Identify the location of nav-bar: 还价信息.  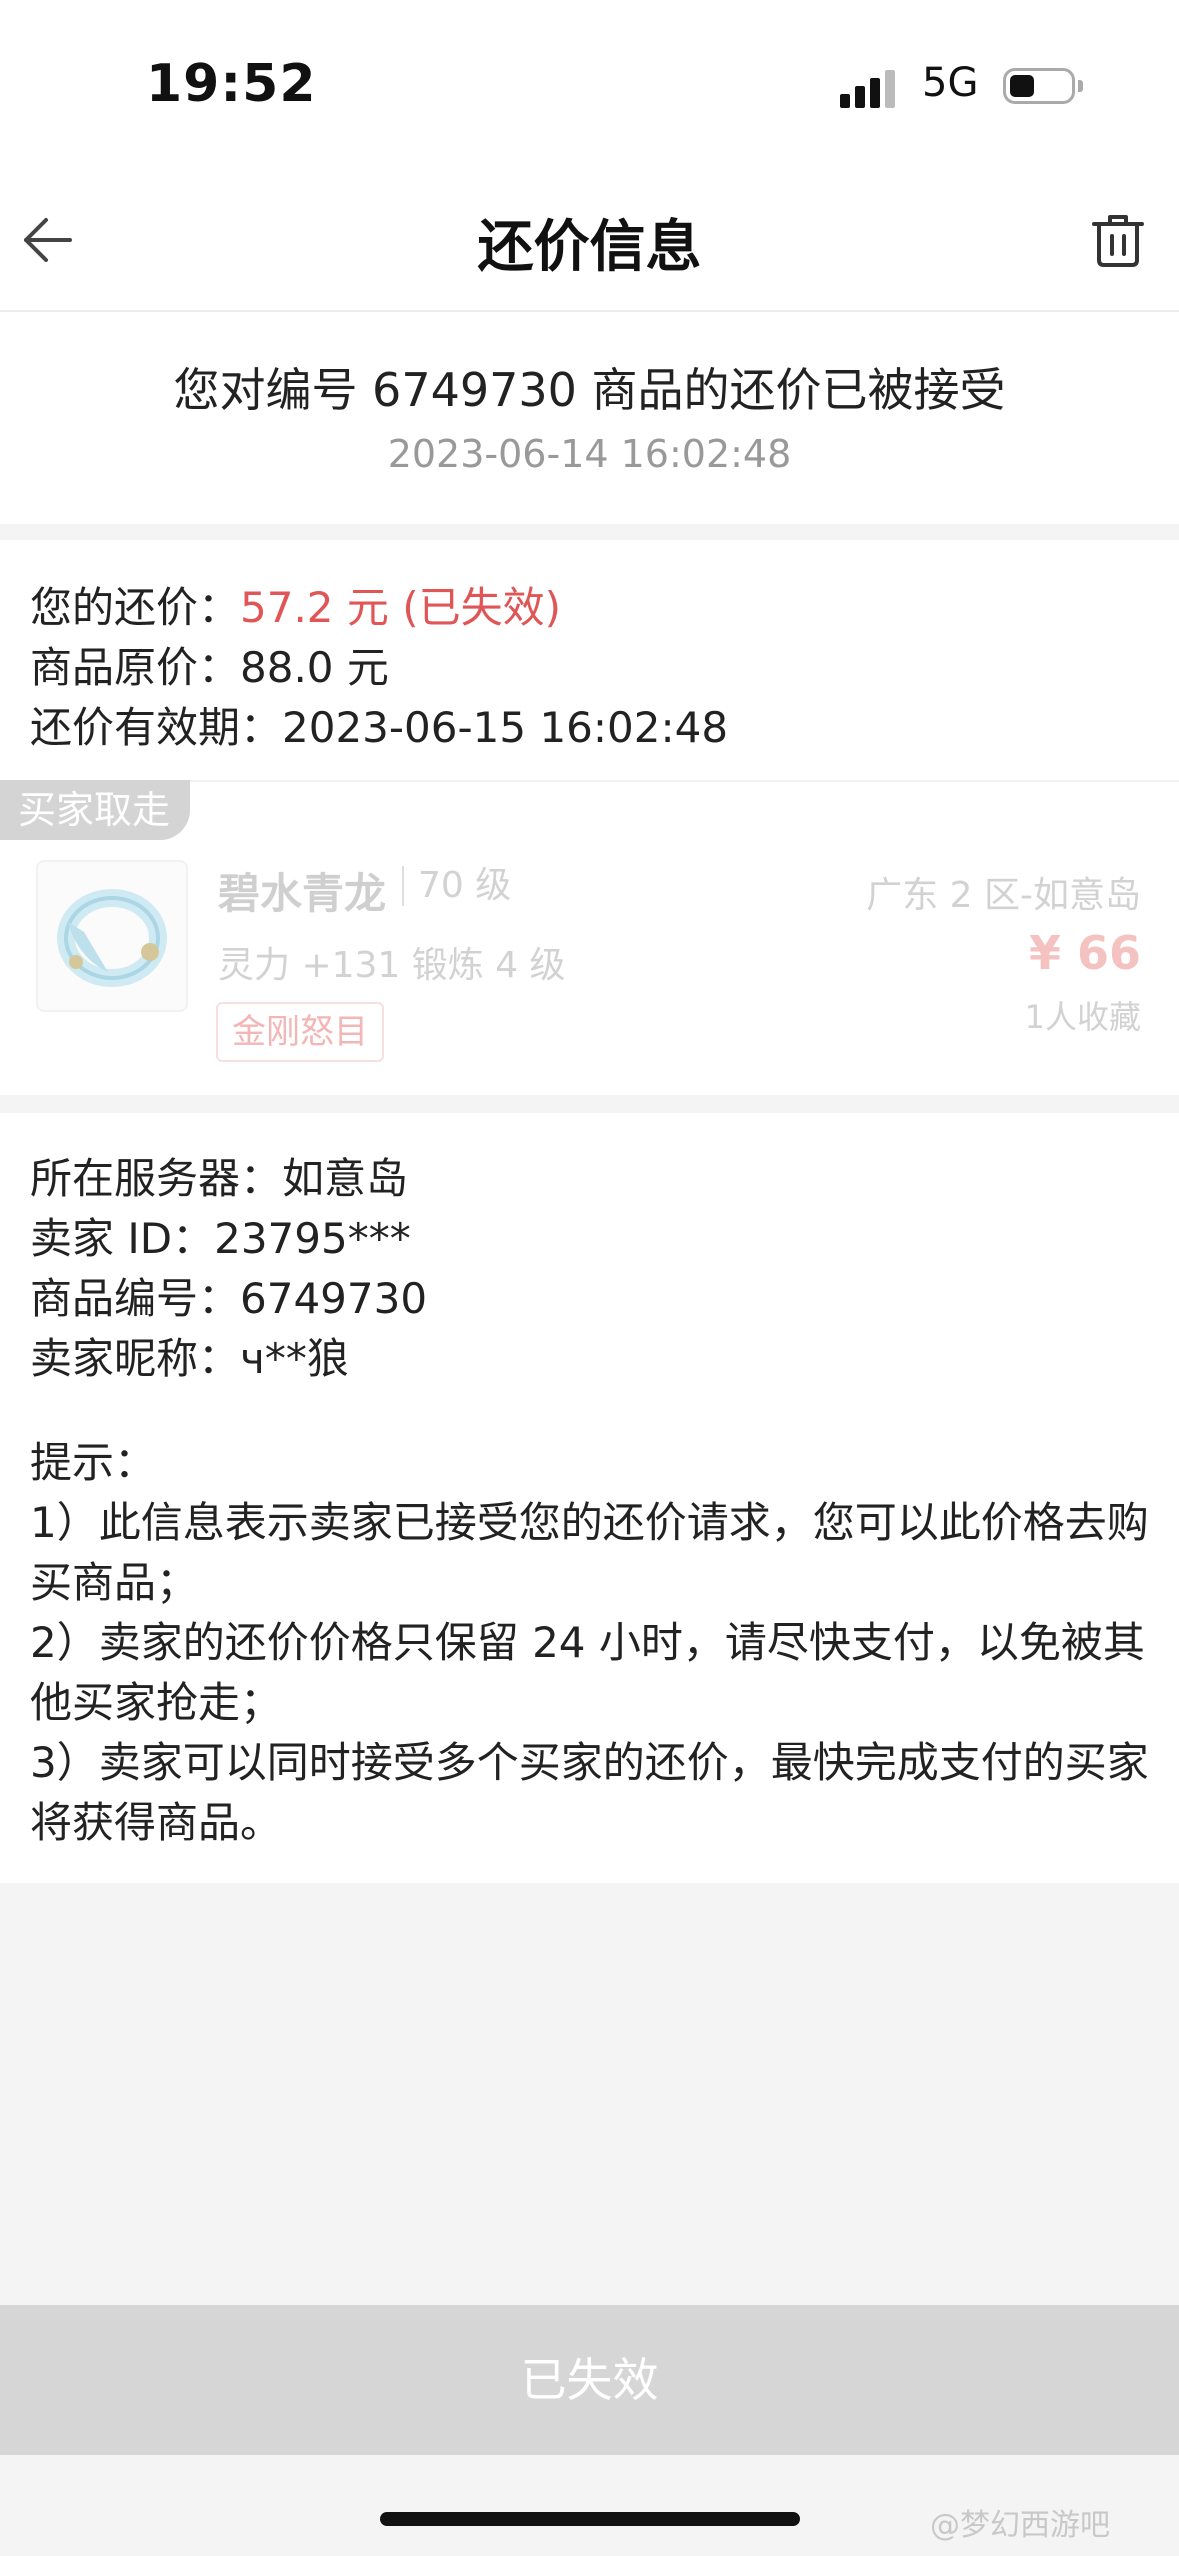
(589, 241).